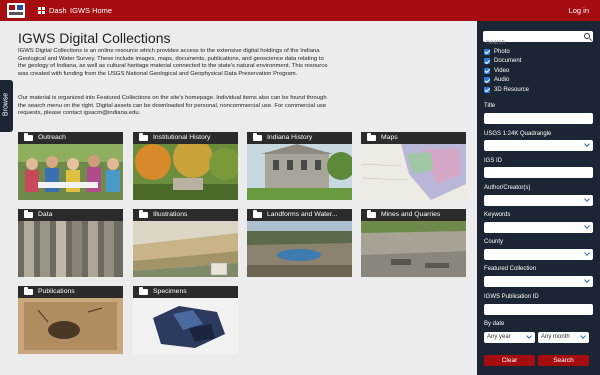  Describe the element at coordinates (94, 38) in the screenshot. I see `page-title: IGWS Digital Collections` at that location.